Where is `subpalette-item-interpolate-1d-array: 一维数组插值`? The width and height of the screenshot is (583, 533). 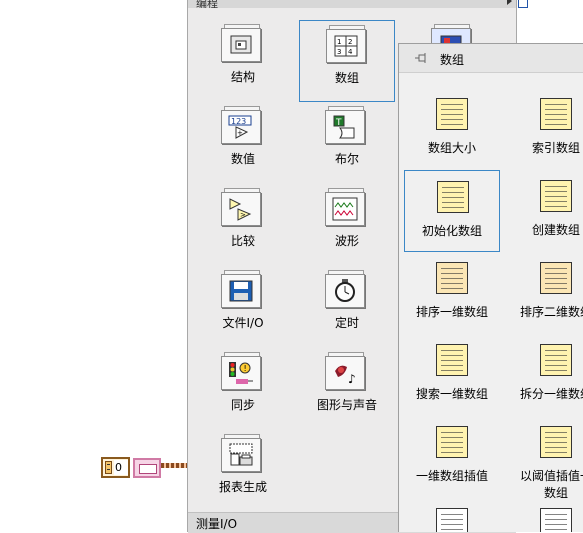
subpalette-item-interpolate-1d-array: 一维数组插值 is located at coordinates (452, 457).